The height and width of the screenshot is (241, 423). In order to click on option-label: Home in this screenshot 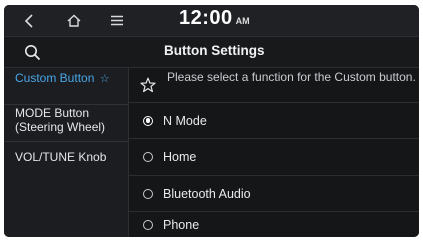, I will do `click(180, 157)`.